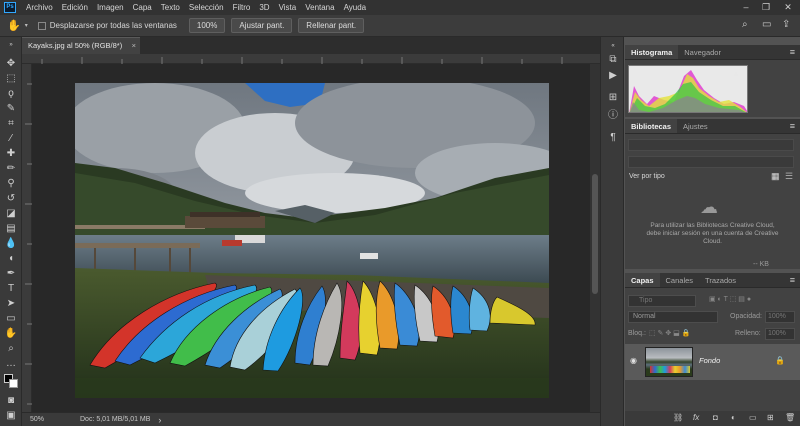 This screenshot has width=800, height=426. What do you see at coordinates (766, 24) in the screenshot?
I see `workspace-icon: ▭` at bounding box center [766, 24].